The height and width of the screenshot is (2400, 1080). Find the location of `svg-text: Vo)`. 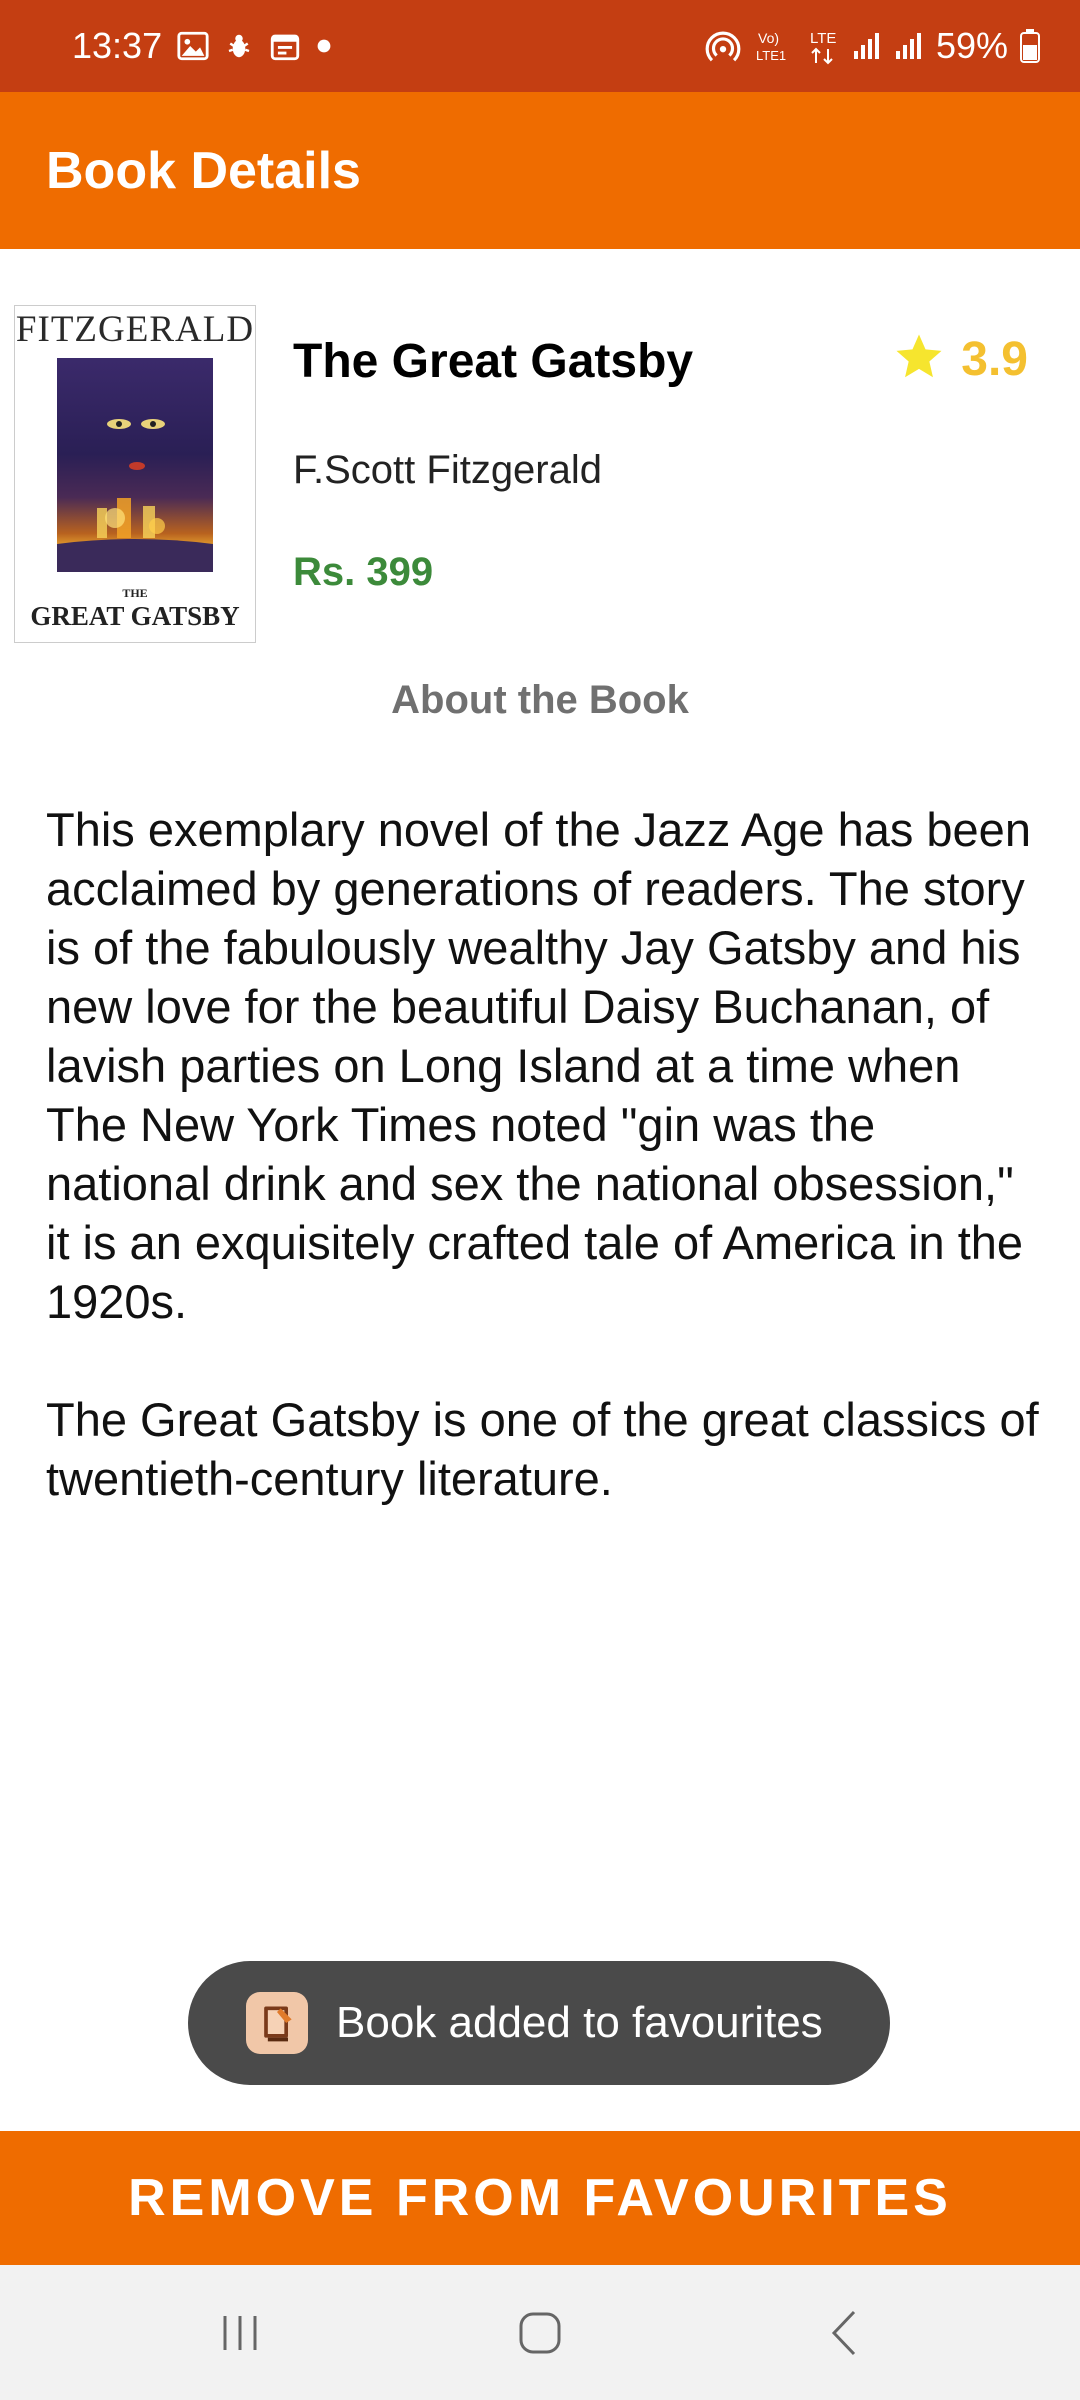

svg-text: Vo) is located at coordinates (768, 38).